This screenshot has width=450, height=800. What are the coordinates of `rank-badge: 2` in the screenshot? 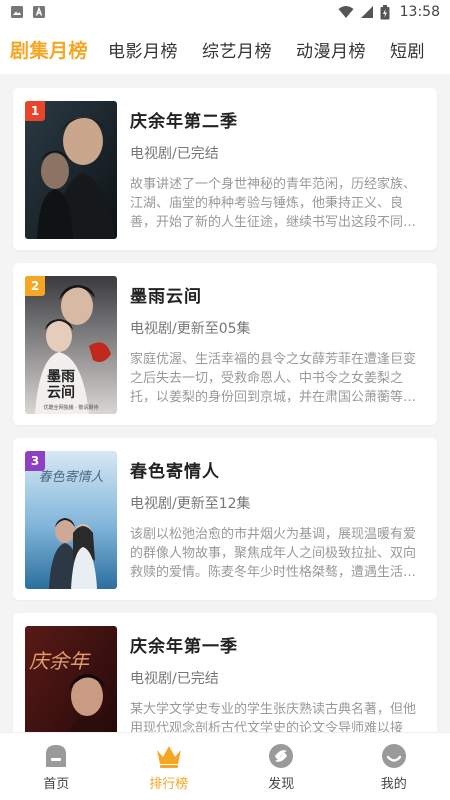 It's located at (35, 286).